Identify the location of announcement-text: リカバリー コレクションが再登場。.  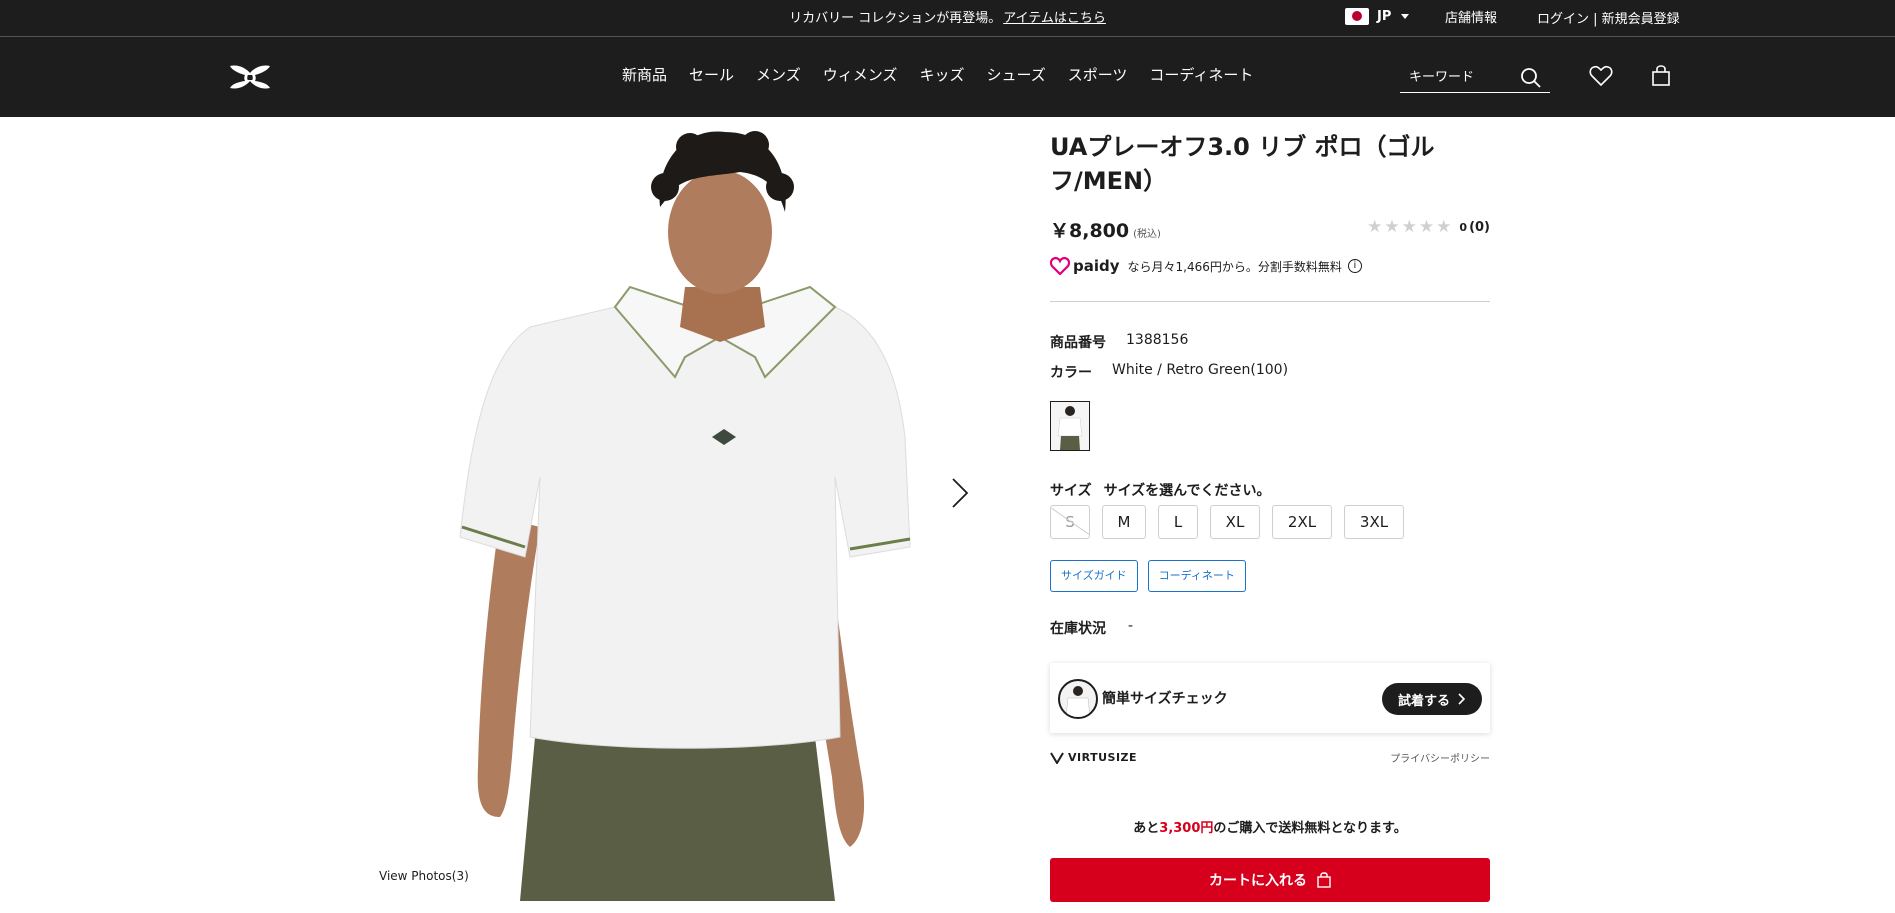
(895, 18).